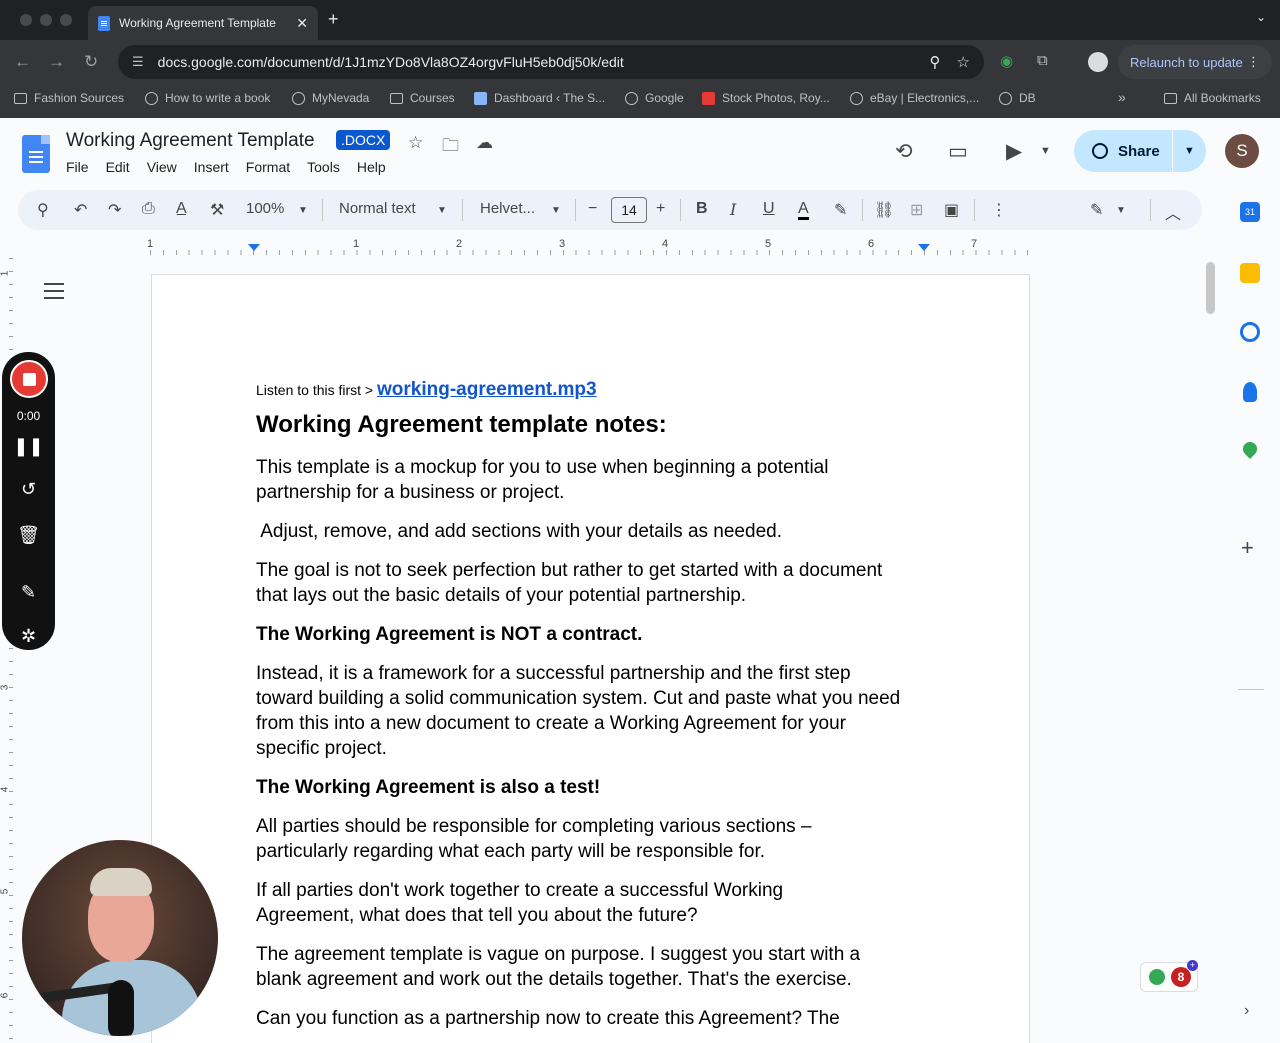 The image size is (1280, 1043). What do you see at coordinates (91, 62) in the screenshot?
I see `reload-icon: ↻` at bounding box center [91, 62].